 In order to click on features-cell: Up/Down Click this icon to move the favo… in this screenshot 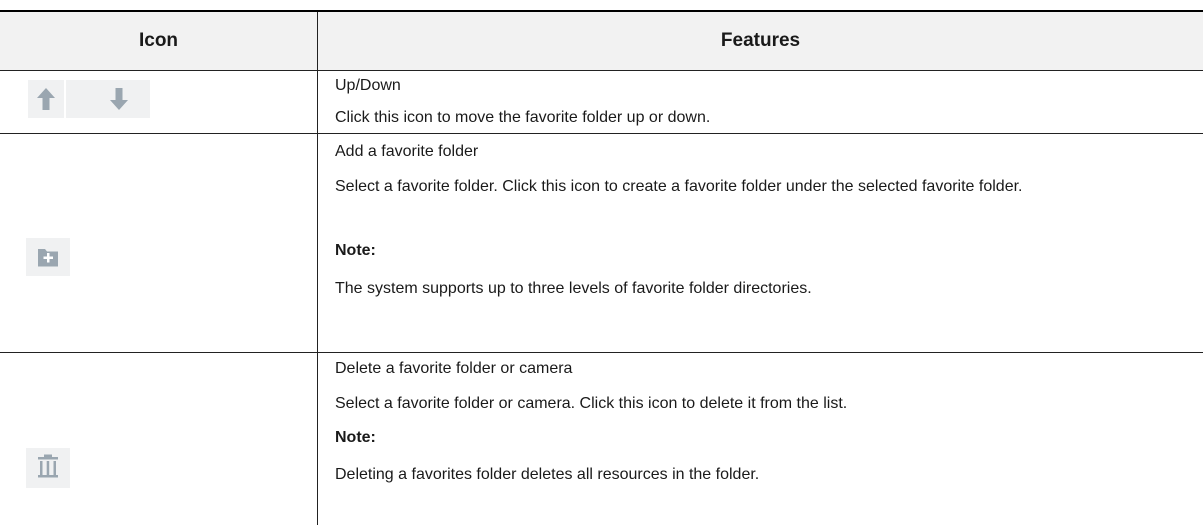, I will do `click(760, 101)`.